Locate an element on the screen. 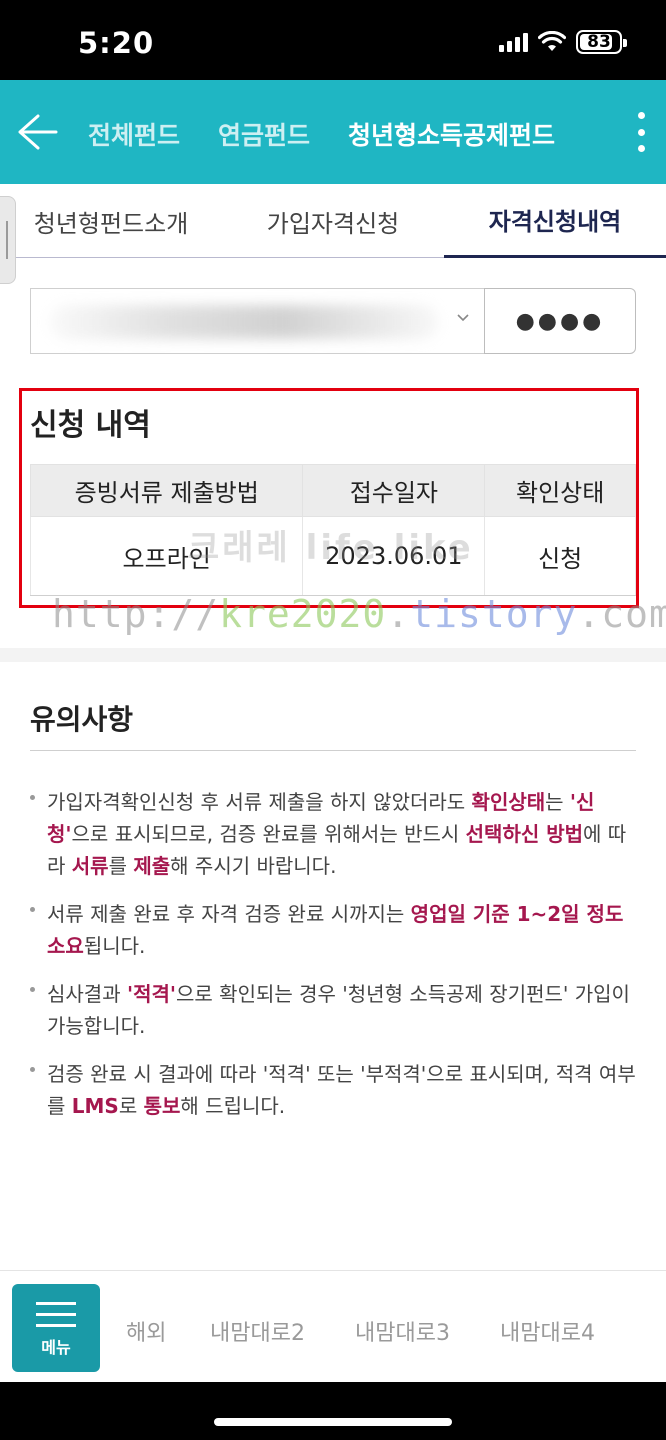  watermark-text: 크래레 life like is located at coordinates (331, 548).